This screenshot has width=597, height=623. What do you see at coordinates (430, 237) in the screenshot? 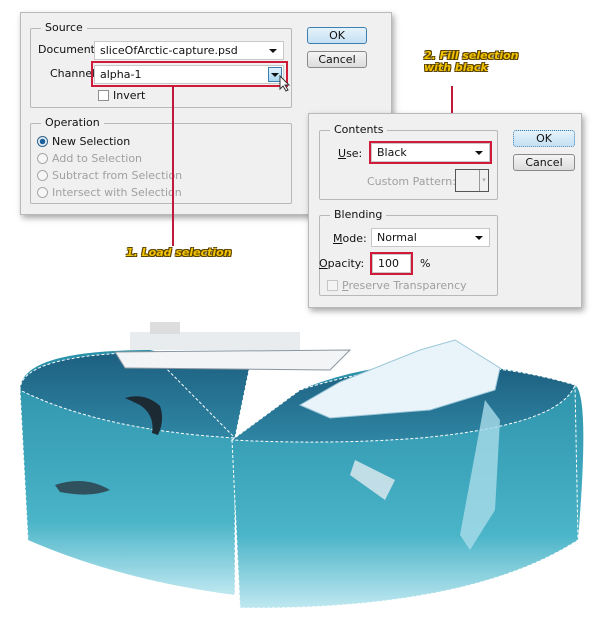
I see `mode-select: Normal` at bounding box center [430, 237].